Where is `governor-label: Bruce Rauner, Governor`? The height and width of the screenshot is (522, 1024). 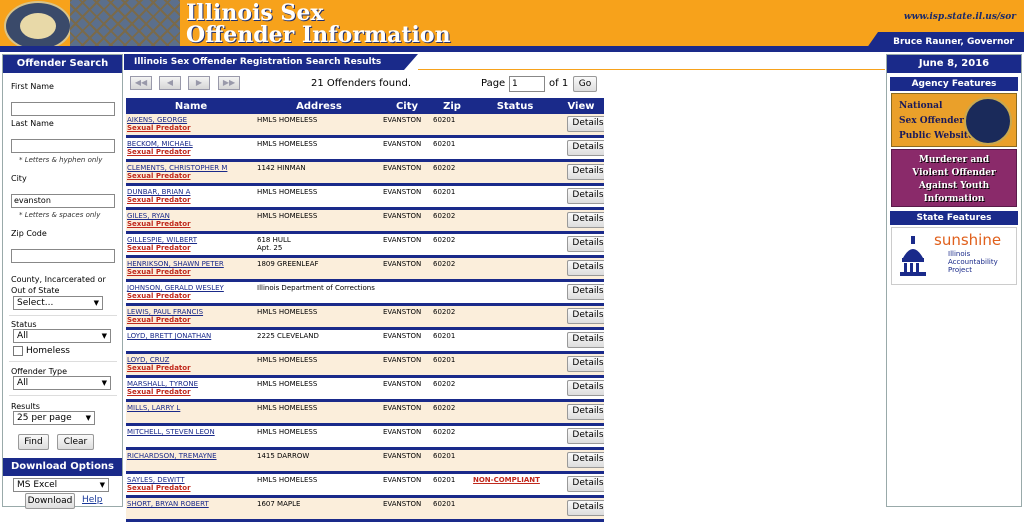
governor-label: Bruce Rauner, Governor is located at coordinates (944, 42).